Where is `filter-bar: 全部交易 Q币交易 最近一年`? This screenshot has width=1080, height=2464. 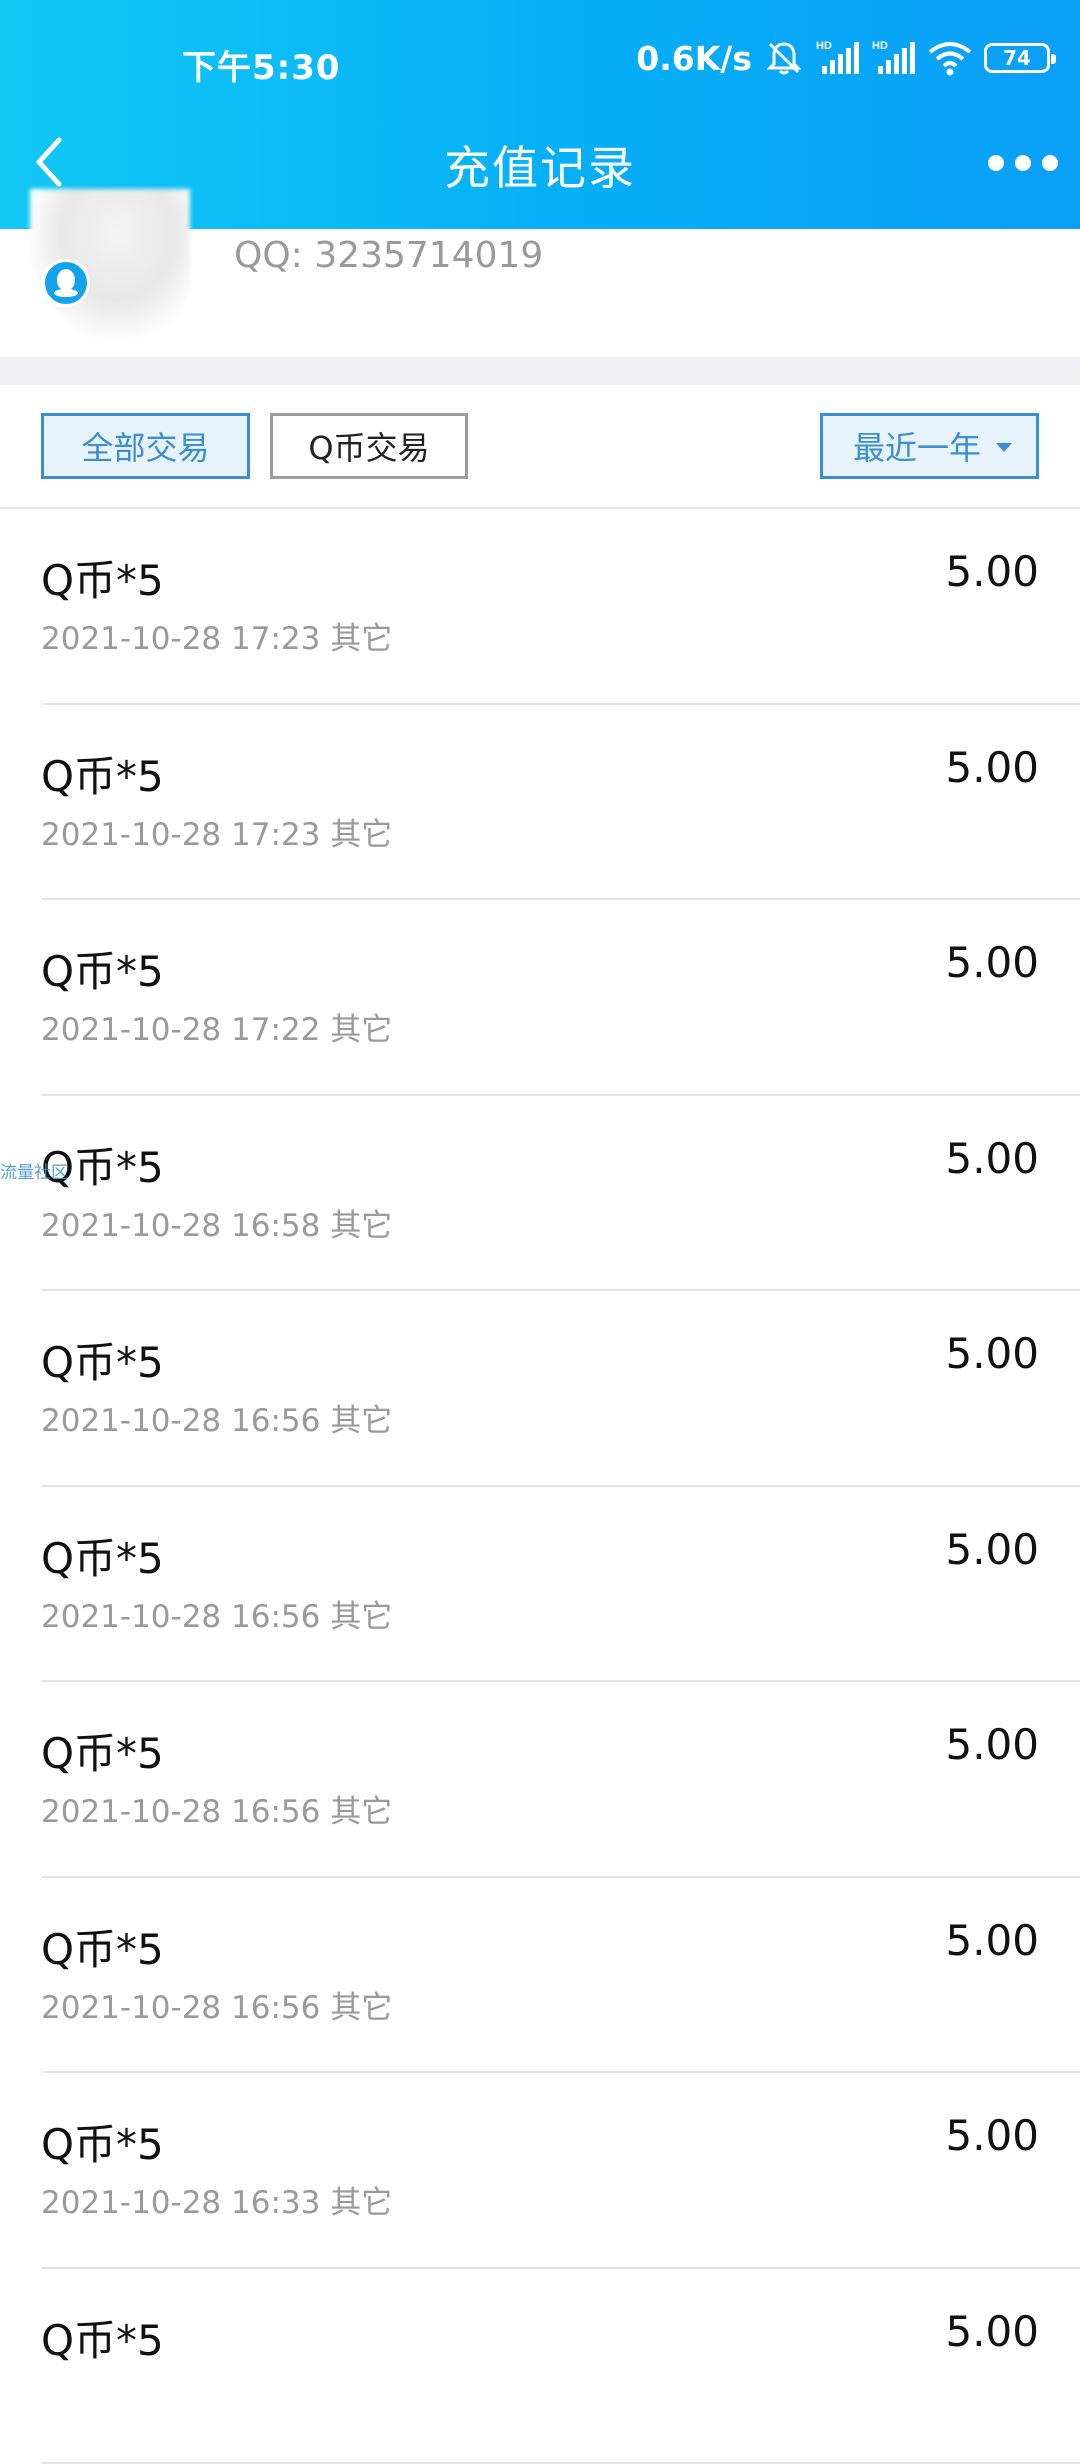 filter-bar: 全部交易 Q币交易 最近一年 is located at coordinates (540, 447).